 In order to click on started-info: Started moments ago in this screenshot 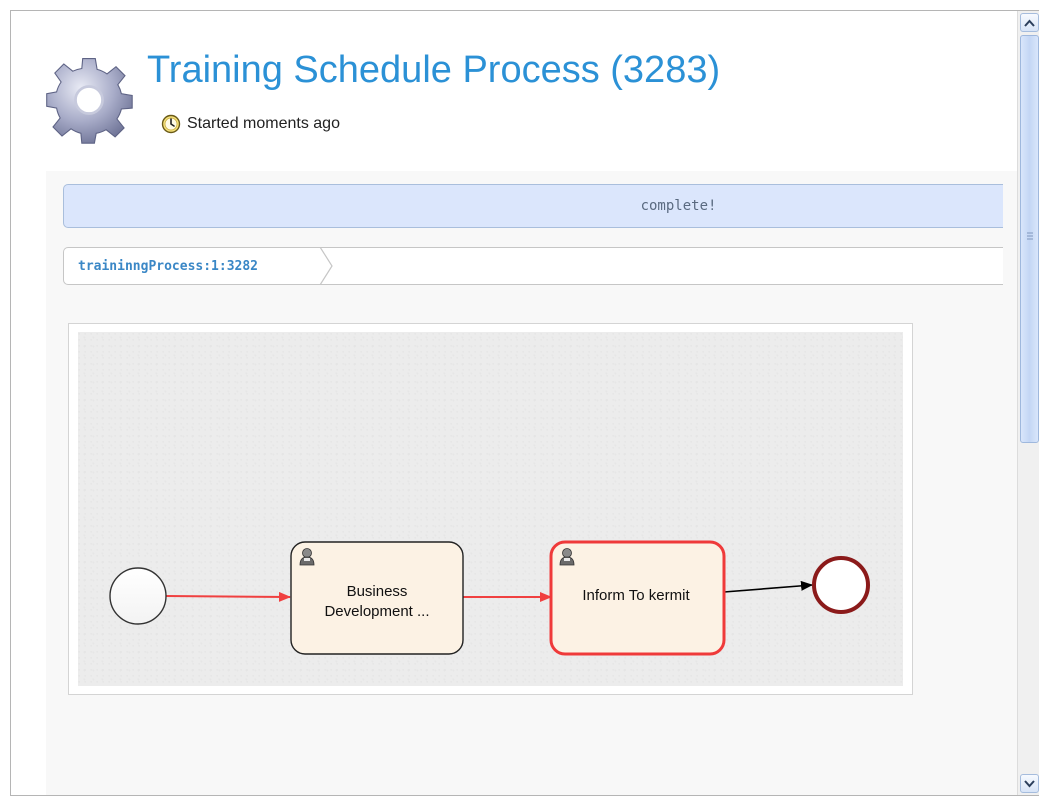, I will do `click(250, 124)`.